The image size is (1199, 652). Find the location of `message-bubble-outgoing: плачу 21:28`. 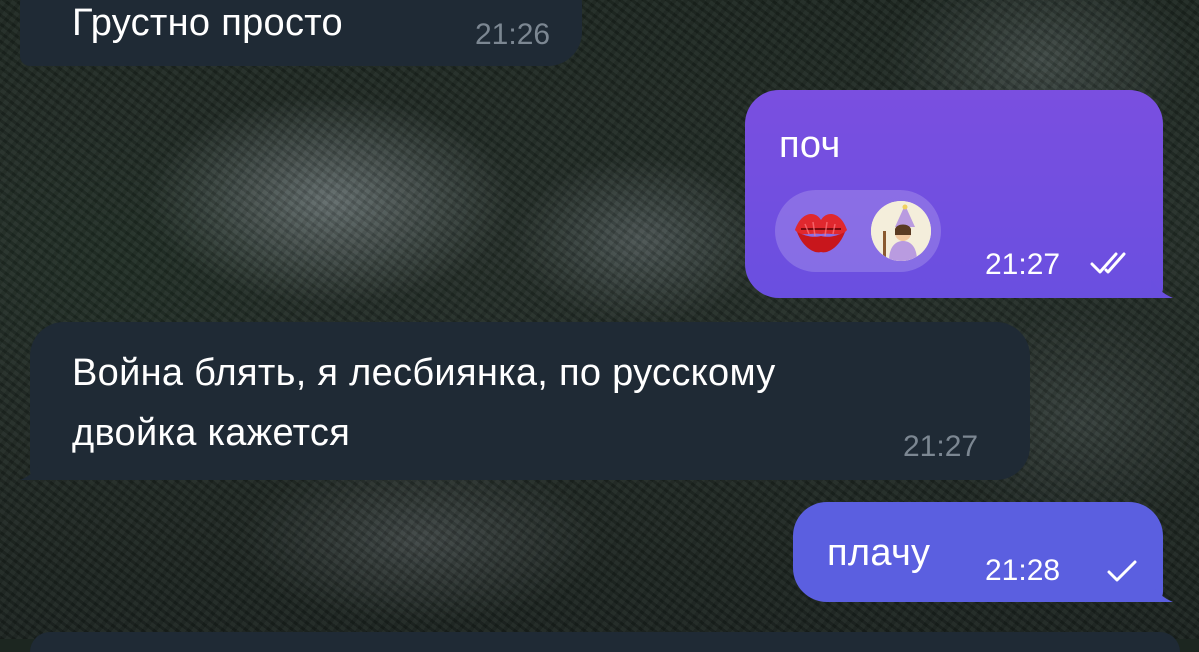

message-bubble-outgoing: плачу 21:28 is located at coordinates (983, 552).